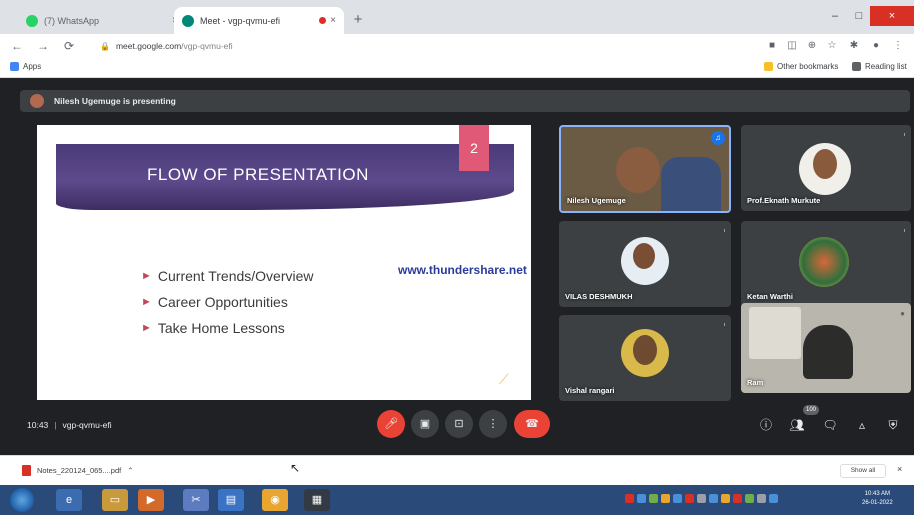 Image resolution: width=914 pixels, height=515 pixels. Describe the element at coordinates (879, 66) in the screenshot. I see `bookmark-reading-list: Reading list` at that location.